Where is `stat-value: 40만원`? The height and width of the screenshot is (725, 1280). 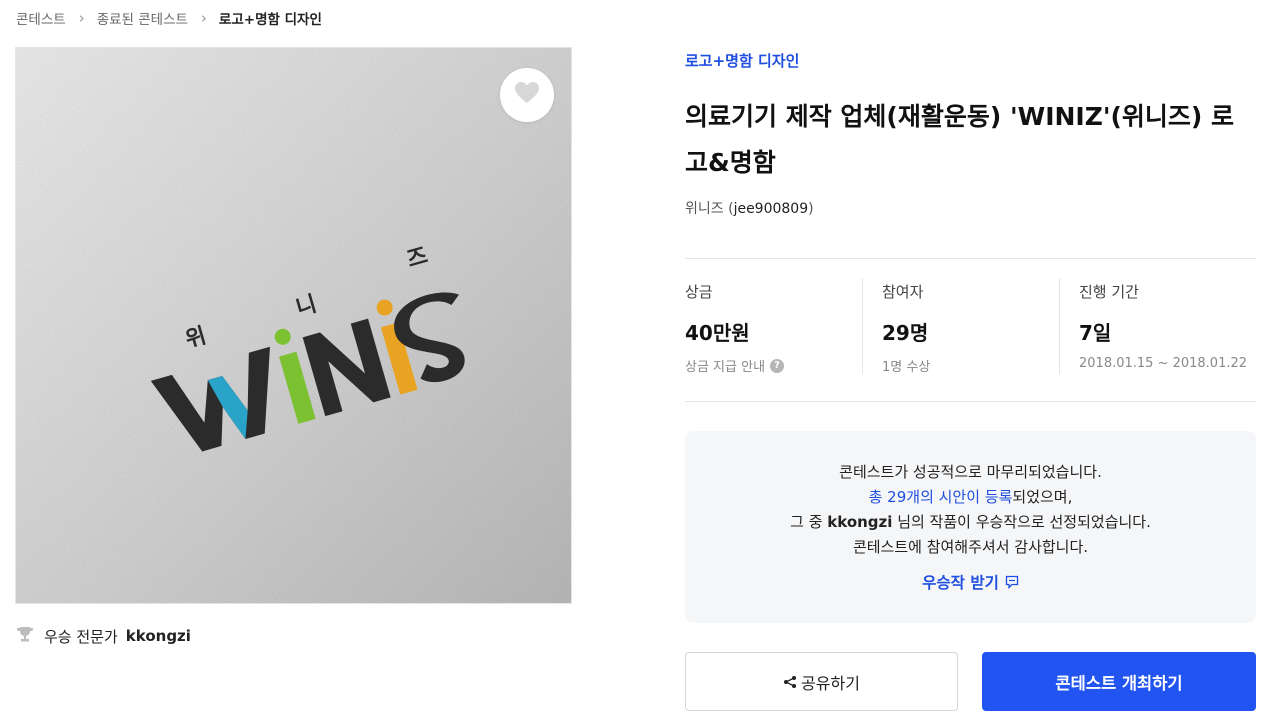
stat-value: 40만원 is located at coordinates (717, 333).